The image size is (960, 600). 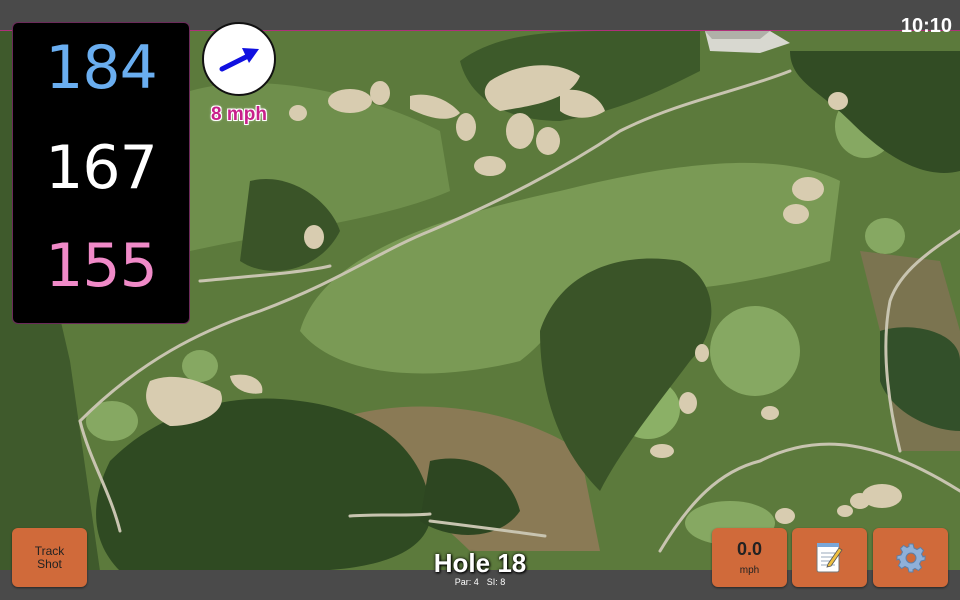 I want to click on notepad-icon, so click(x=829, y=558).